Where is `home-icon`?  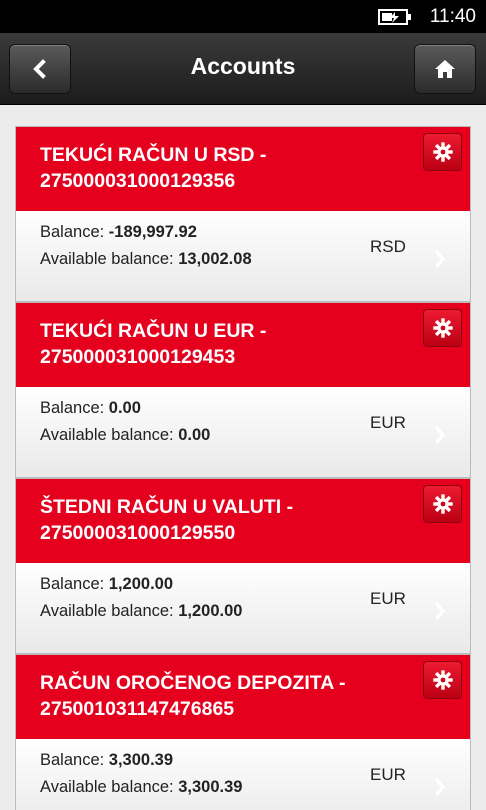
home-icon is located at coordinates (445, 69).